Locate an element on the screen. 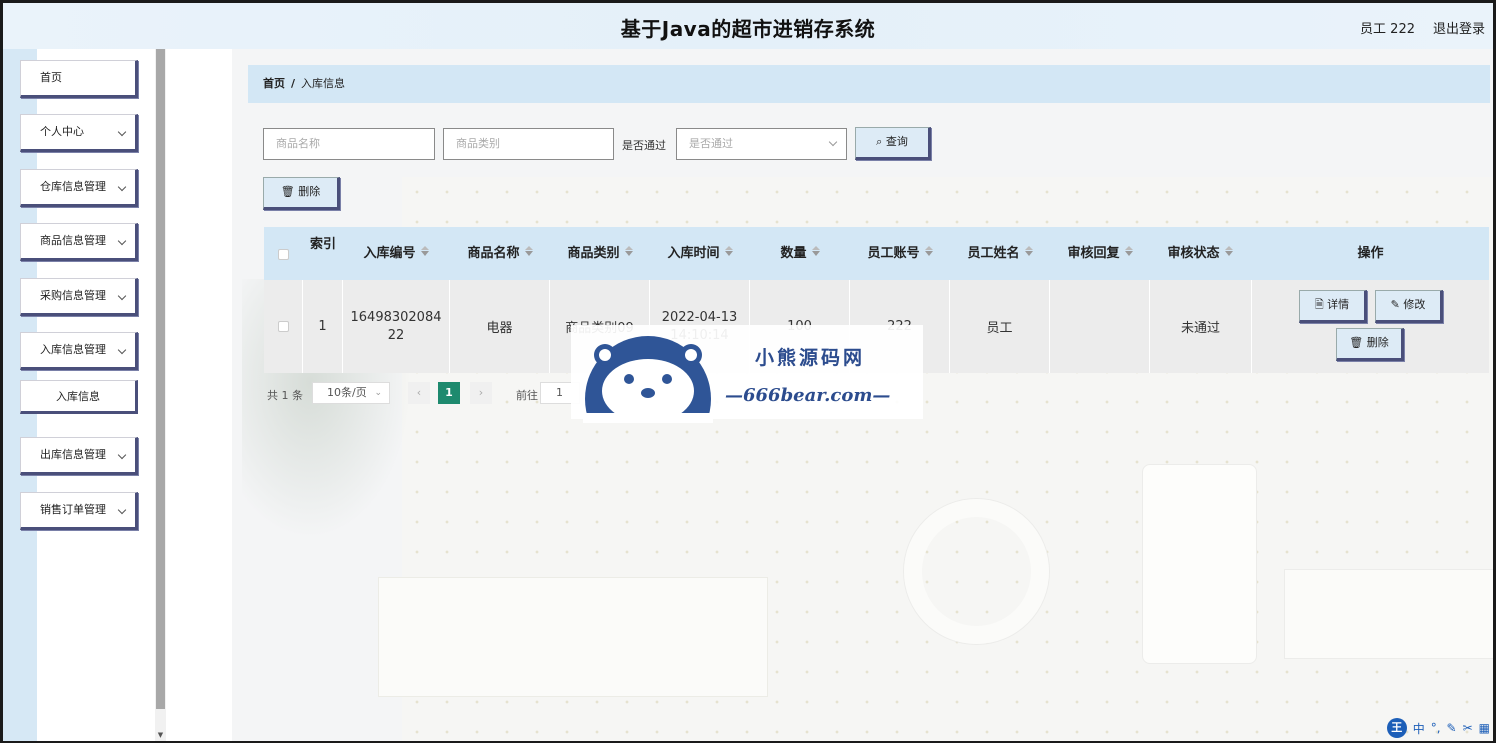 This screenshot has height=743, width=1496. sidebar-item-personal-center: 个人中心 is located at coordinates (79, 133).